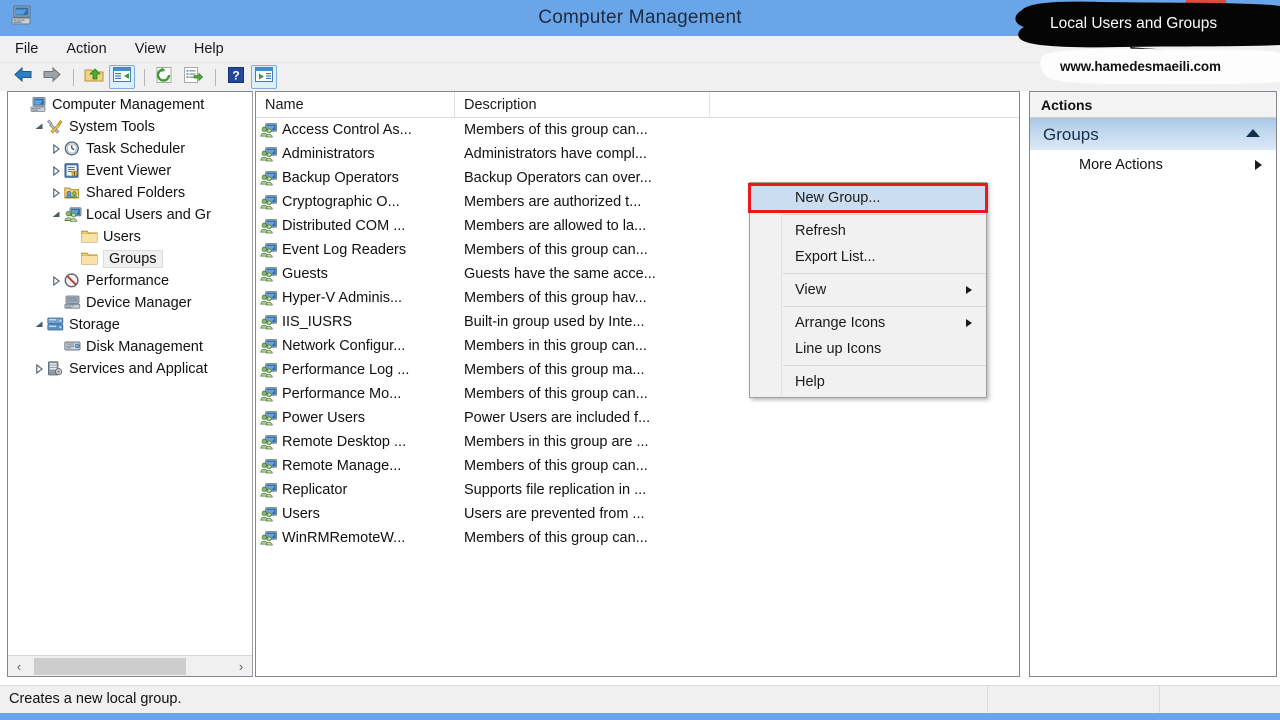  I want to click on show-hide-console-tree-button, so click(122, 77).